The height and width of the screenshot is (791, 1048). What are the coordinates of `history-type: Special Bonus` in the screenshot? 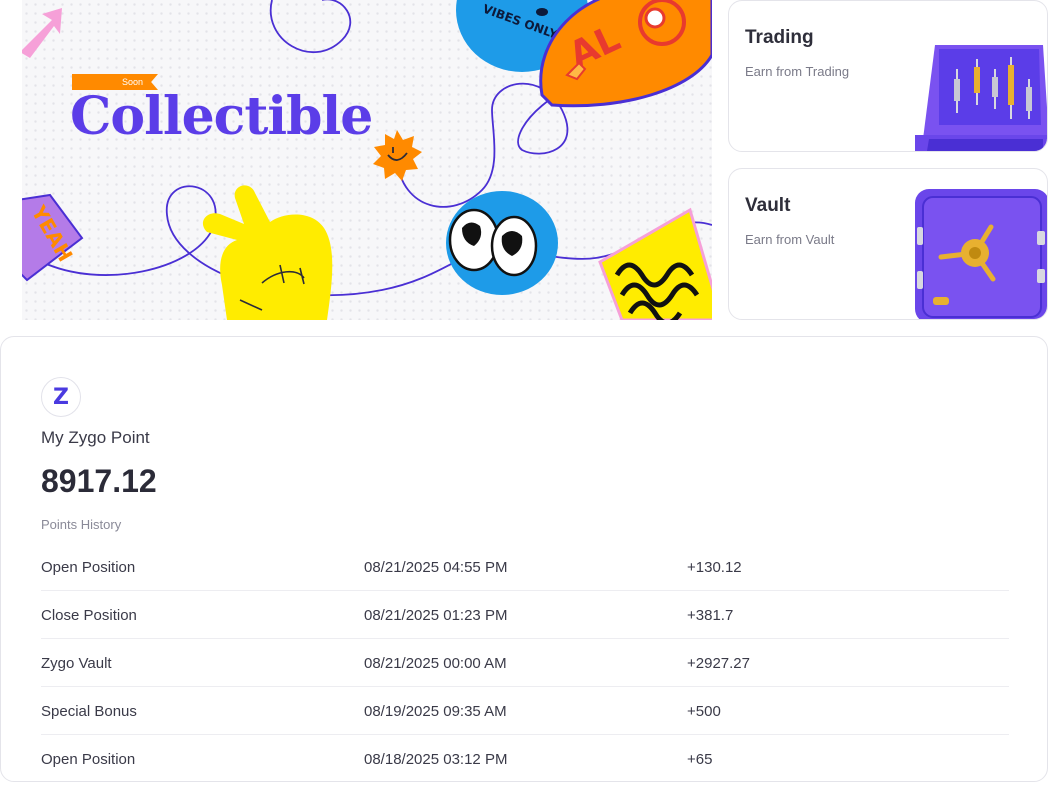 It's located at (89, 711).